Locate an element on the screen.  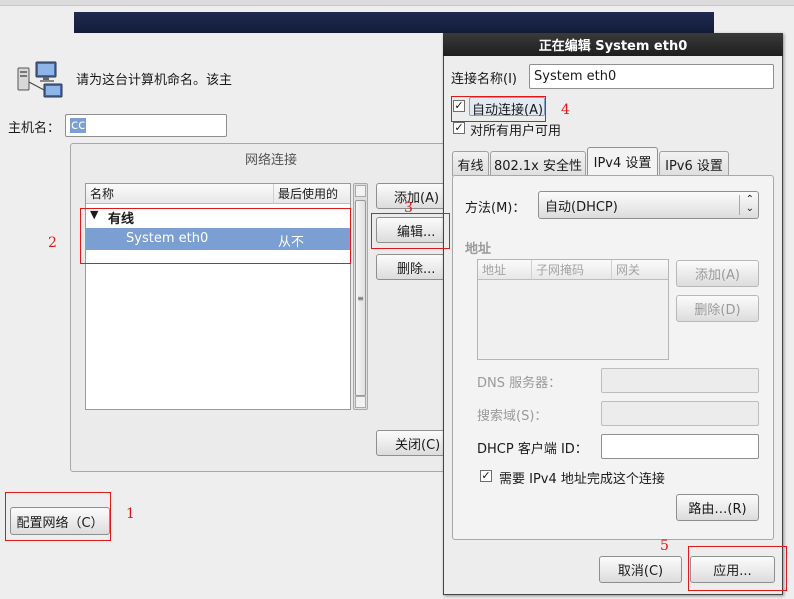
column-name: 名称 is located at coordinates (180, 194).